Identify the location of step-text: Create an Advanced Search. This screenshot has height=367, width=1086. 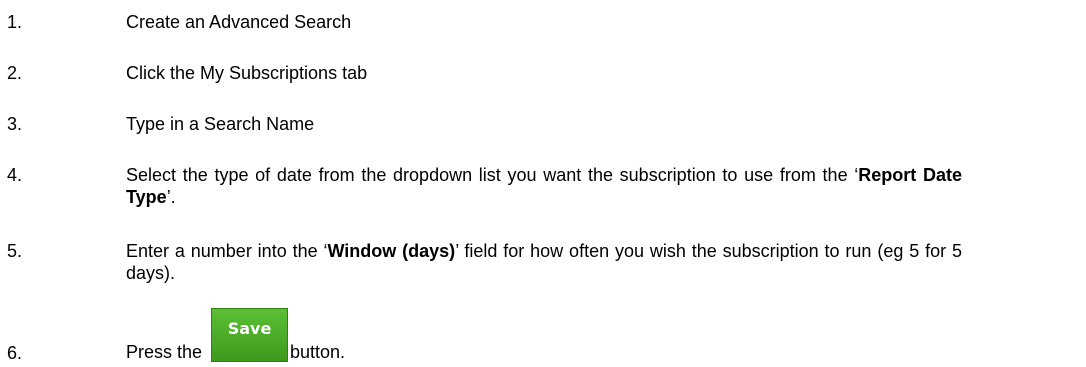
(239, 22).